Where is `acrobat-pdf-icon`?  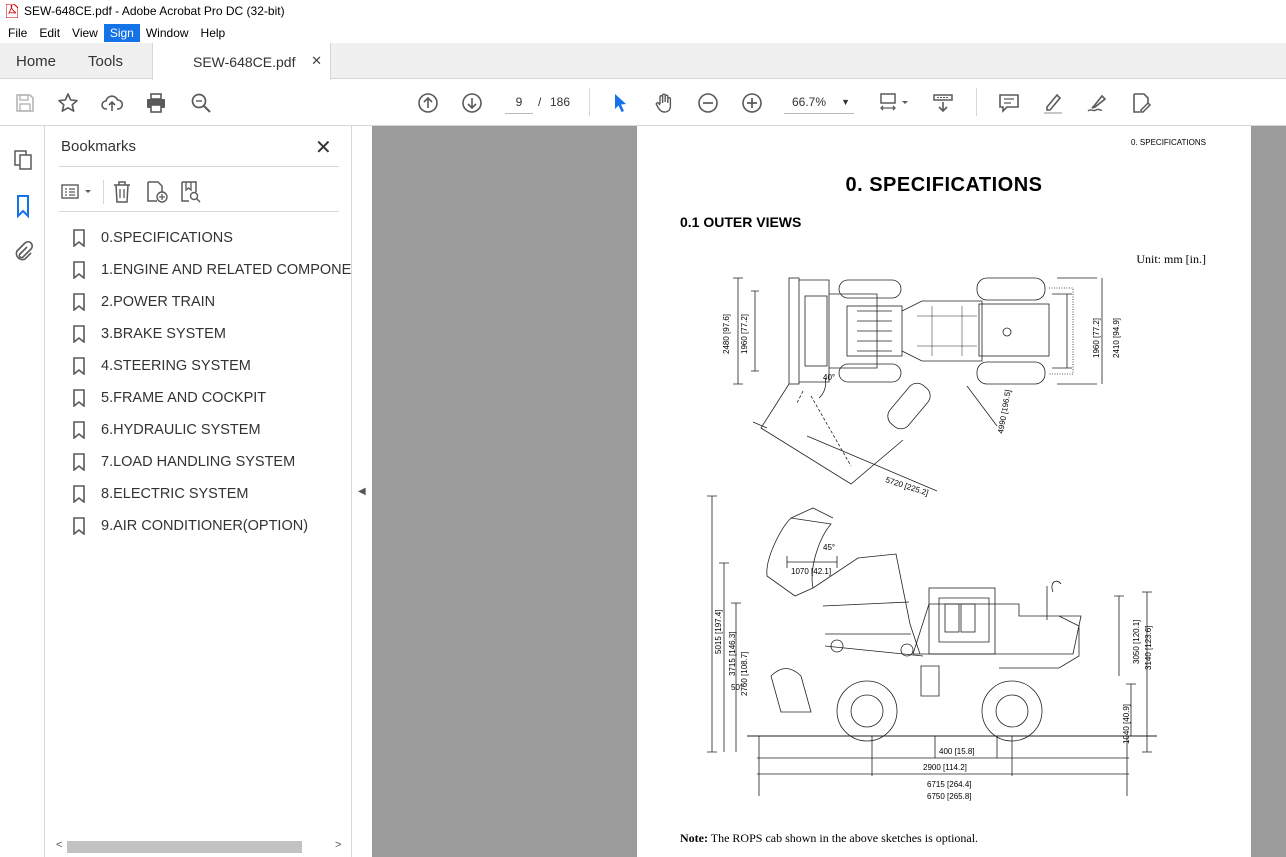
acrobat-pdf-icon is located at coordinates (12, 11).